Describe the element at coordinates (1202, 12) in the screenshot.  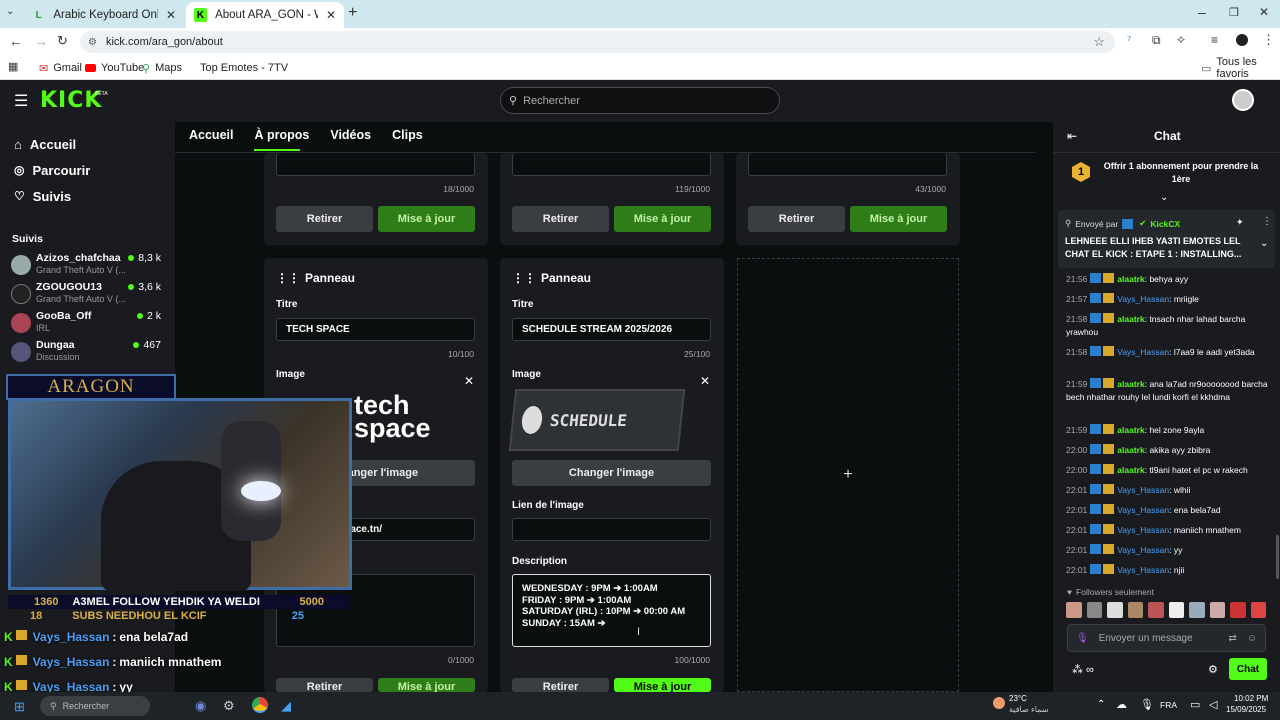
I see `minimize-icon: –` at that location.